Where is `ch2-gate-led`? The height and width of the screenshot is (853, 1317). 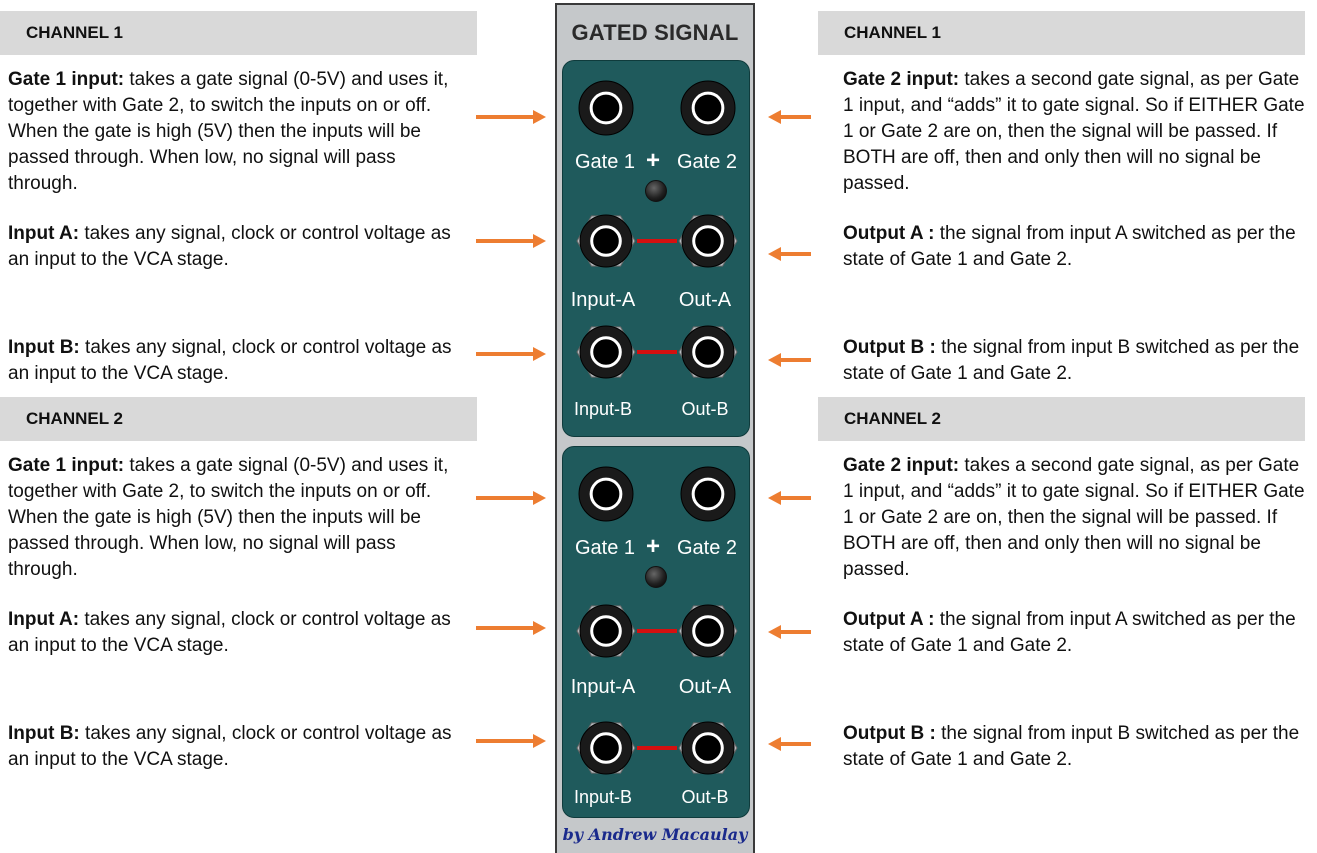
ch2-gate-led is located at coordinates (656, 577).